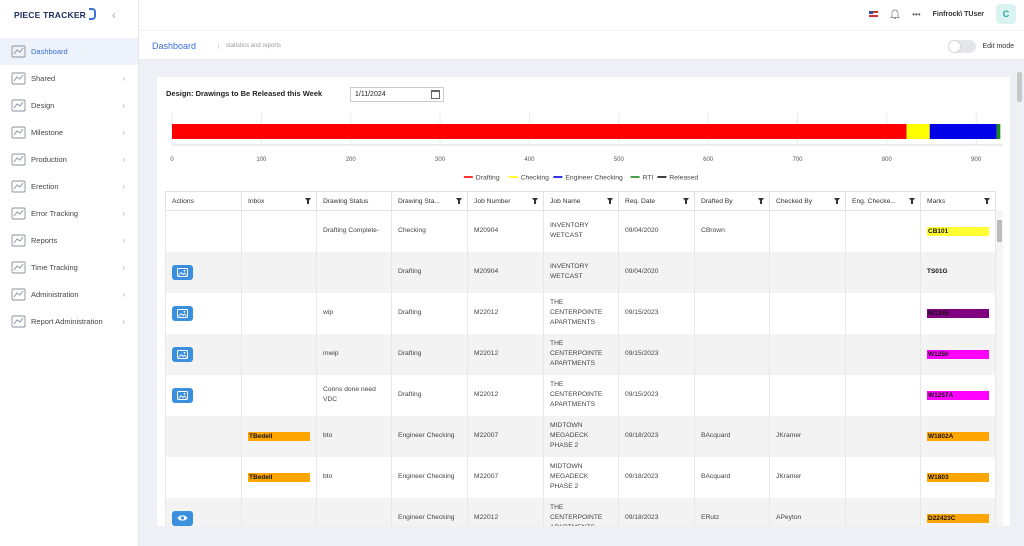  What do you see at coordinates (807, 201) in the screenshot?
I see `column-header: Checked By` at bounding box center [807, 201].